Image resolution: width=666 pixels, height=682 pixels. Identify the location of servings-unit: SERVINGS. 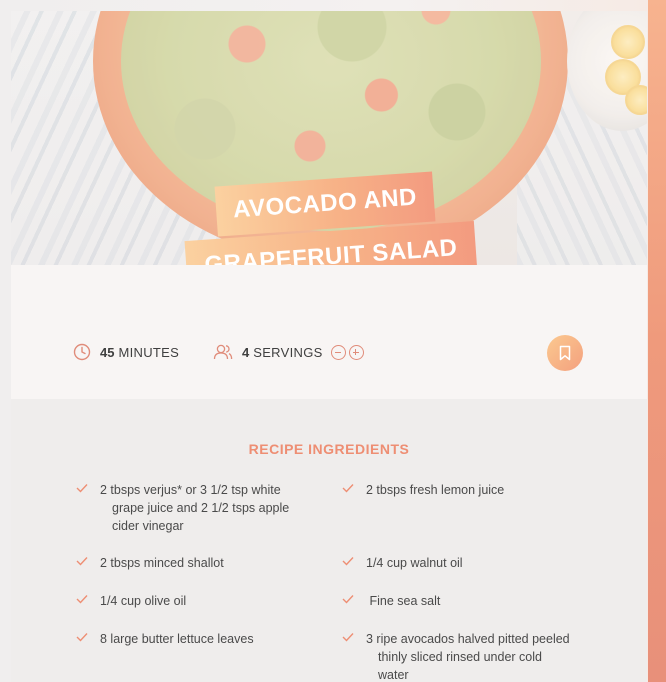
(288, 352).